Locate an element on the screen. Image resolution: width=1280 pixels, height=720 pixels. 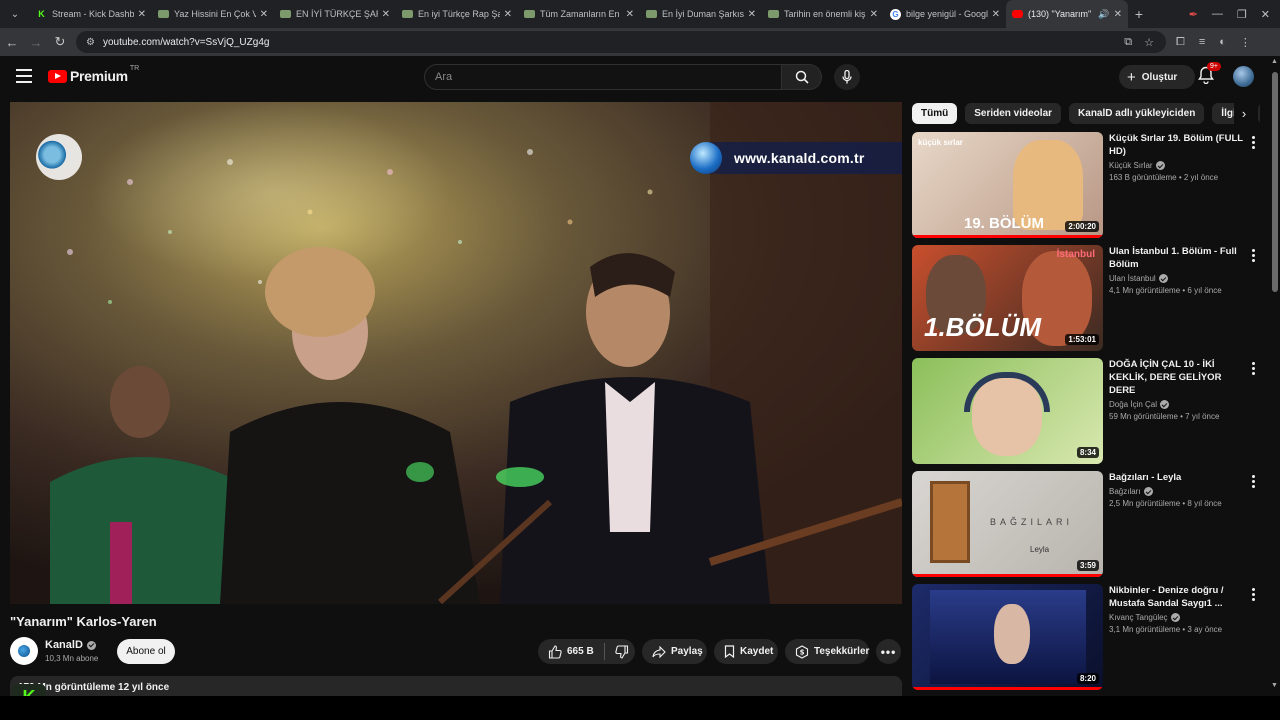
filter-chip: Si is located at coordinates (1259, 113).